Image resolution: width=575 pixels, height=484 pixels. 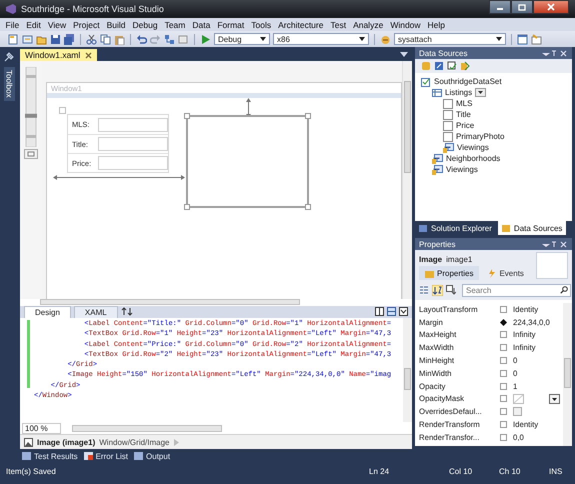 I want to click on close-button, so click(x=551, y=7).